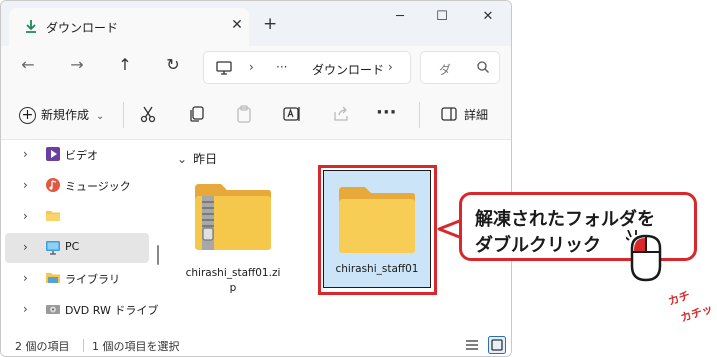 The height and width of the screenshot is (357, 717). I want to click on details-pane-icon, so click(449, 114).